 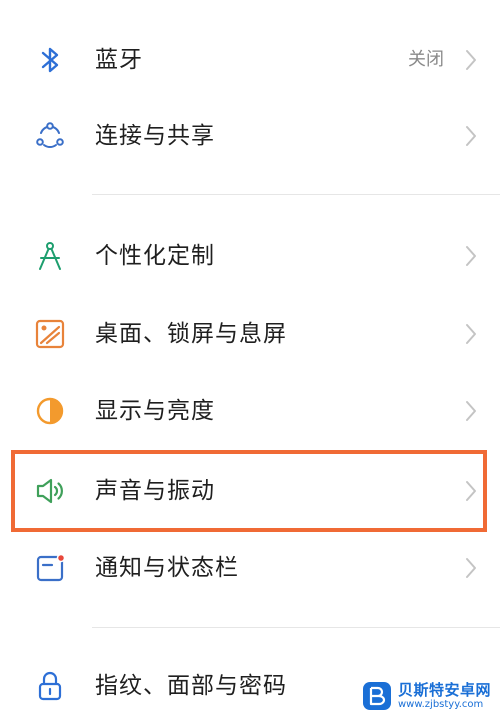 What do you see at coordinates (50, 491) in the screenshot?
I see `sound-vibration-icon` at bounding box center [50, 491].